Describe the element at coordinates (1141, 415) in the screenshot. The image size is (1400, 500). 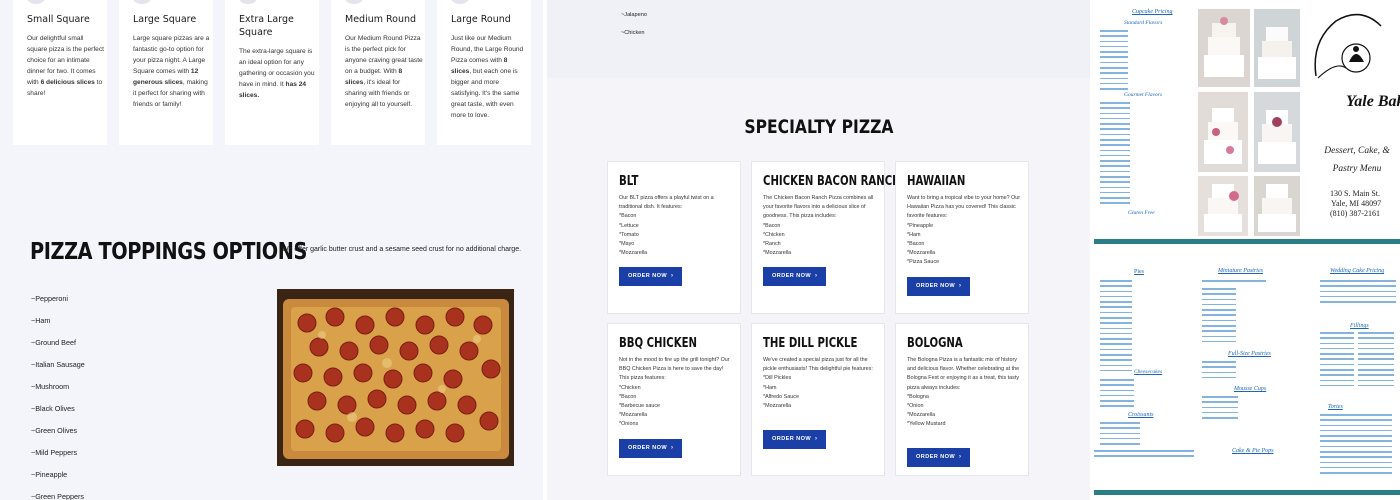
I see `flyer-heading: Croissants` at that location.